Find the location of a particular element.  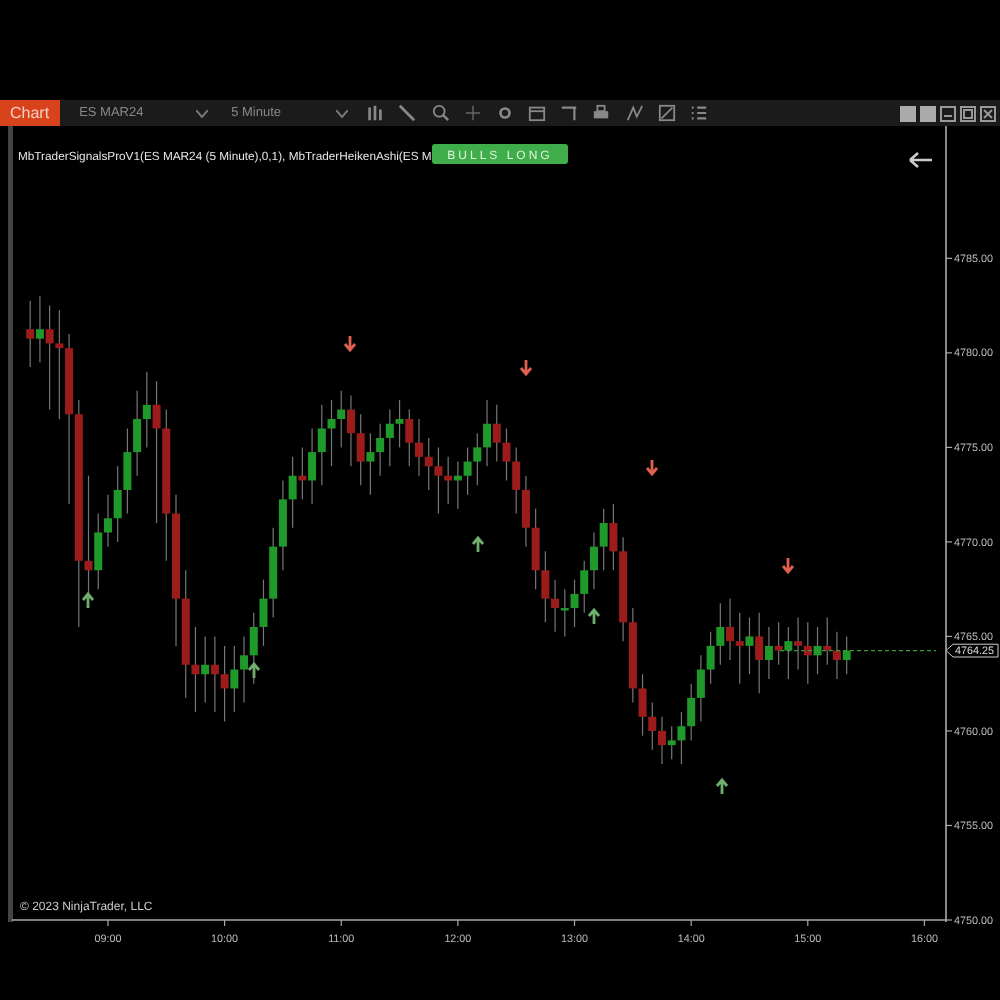

search-icon is located at coordinates (440, 113).